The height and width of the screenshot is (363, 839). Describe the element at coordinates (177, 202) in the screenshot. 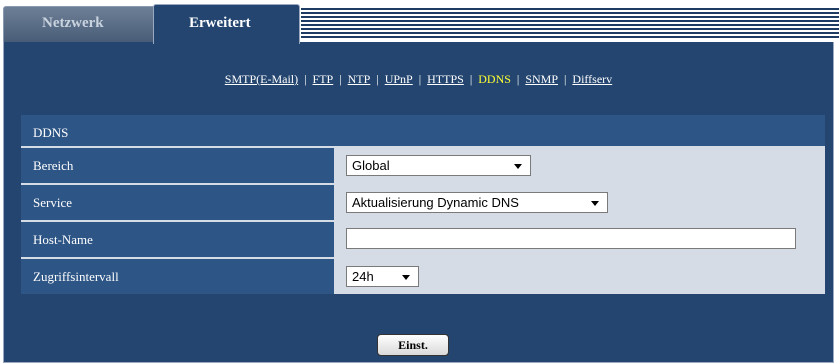

I see `service-label: Service` at that location.